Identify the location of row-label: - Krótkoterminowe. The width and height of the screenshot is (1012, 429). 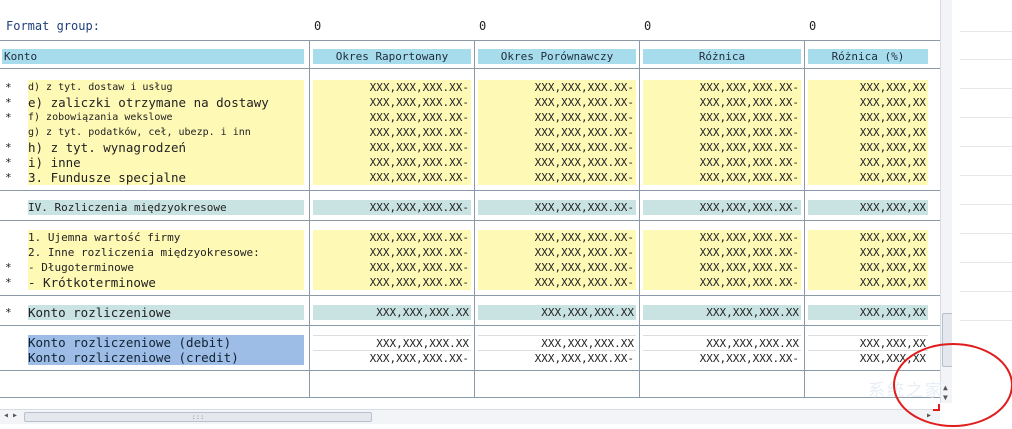
(166, 282).